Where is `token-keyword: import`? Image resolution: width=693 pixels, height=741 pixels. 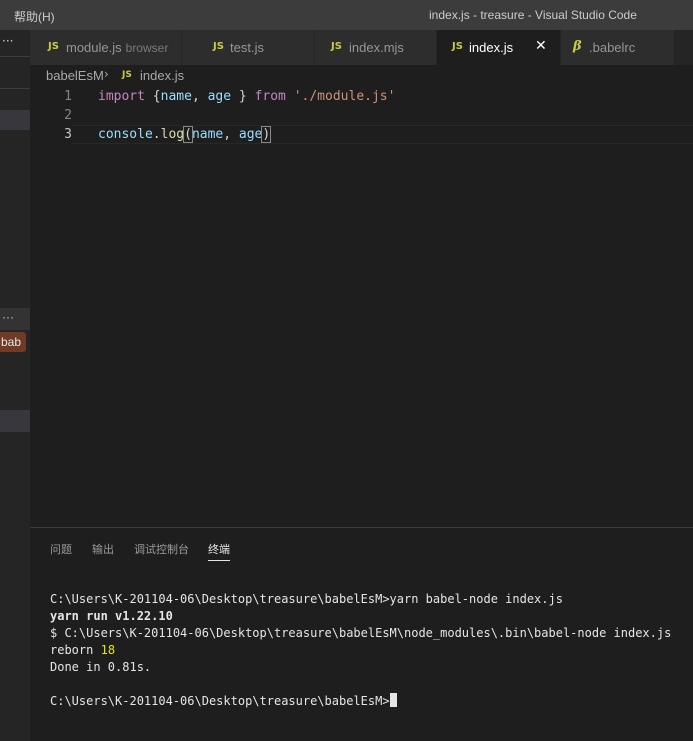 token-keyword: import is located at coordinates (121, 96).